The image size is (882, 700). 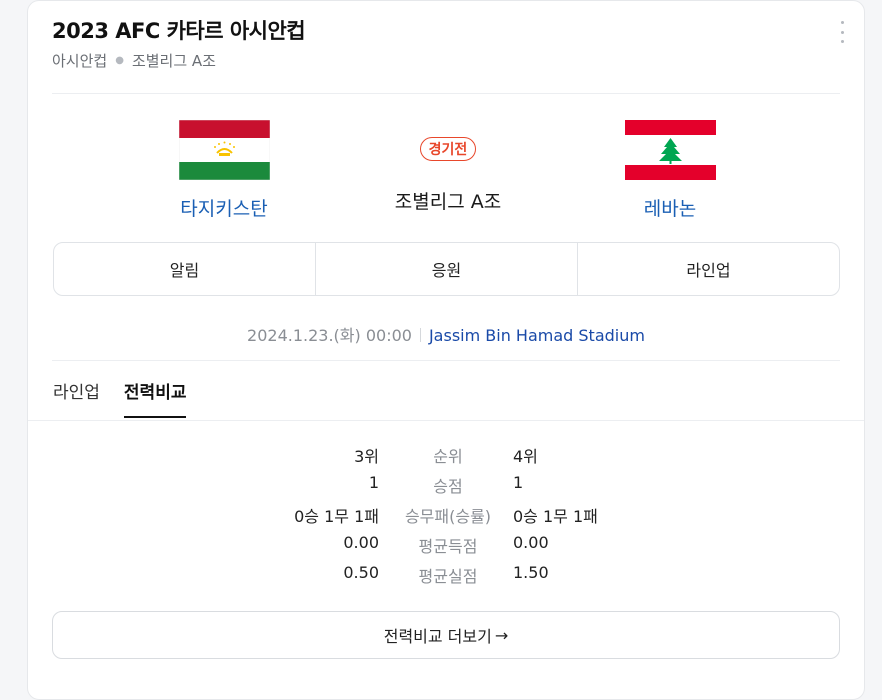 I want to click on match-datetime: 2024.1.23.(화) 00:00, so click(x=329, y=335).